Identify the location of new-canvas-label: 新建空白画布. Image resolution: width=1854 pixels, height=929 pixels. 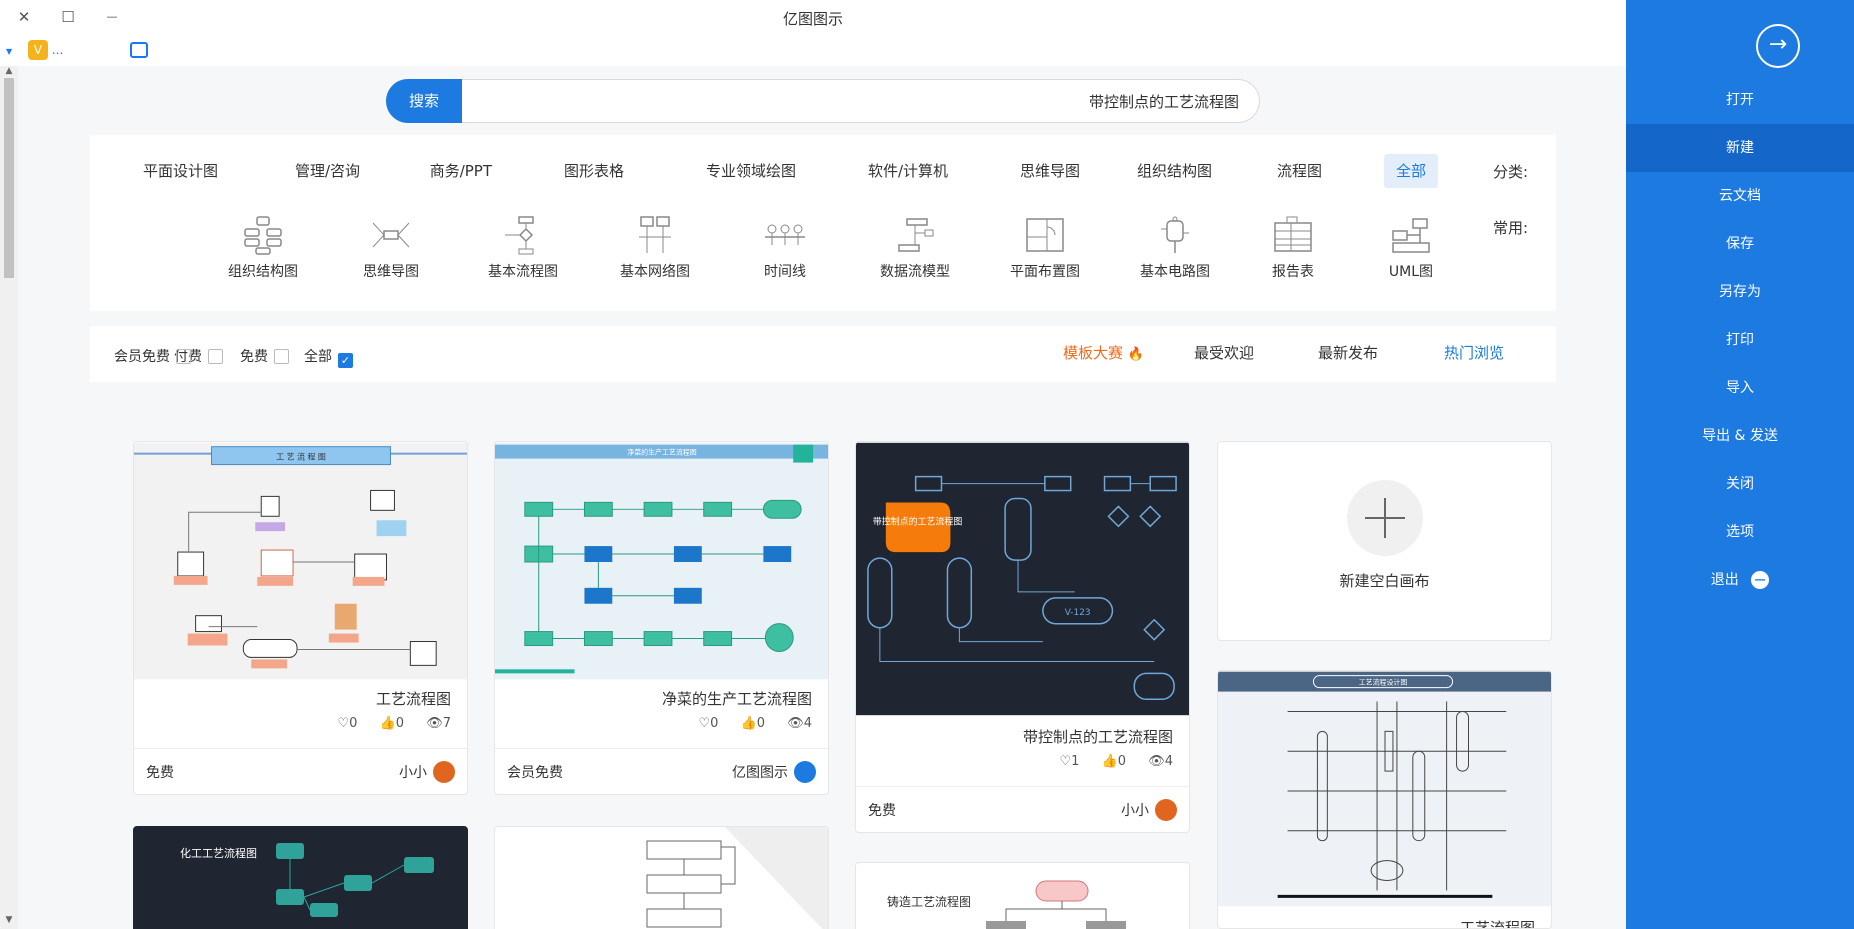
(1384, 581).